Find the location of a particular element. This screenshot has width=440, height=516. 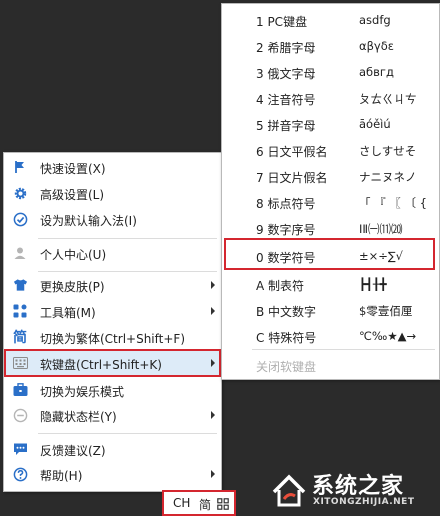

keyboard-item-label: 3 俄文字母 is located at coordinates (286, 74).